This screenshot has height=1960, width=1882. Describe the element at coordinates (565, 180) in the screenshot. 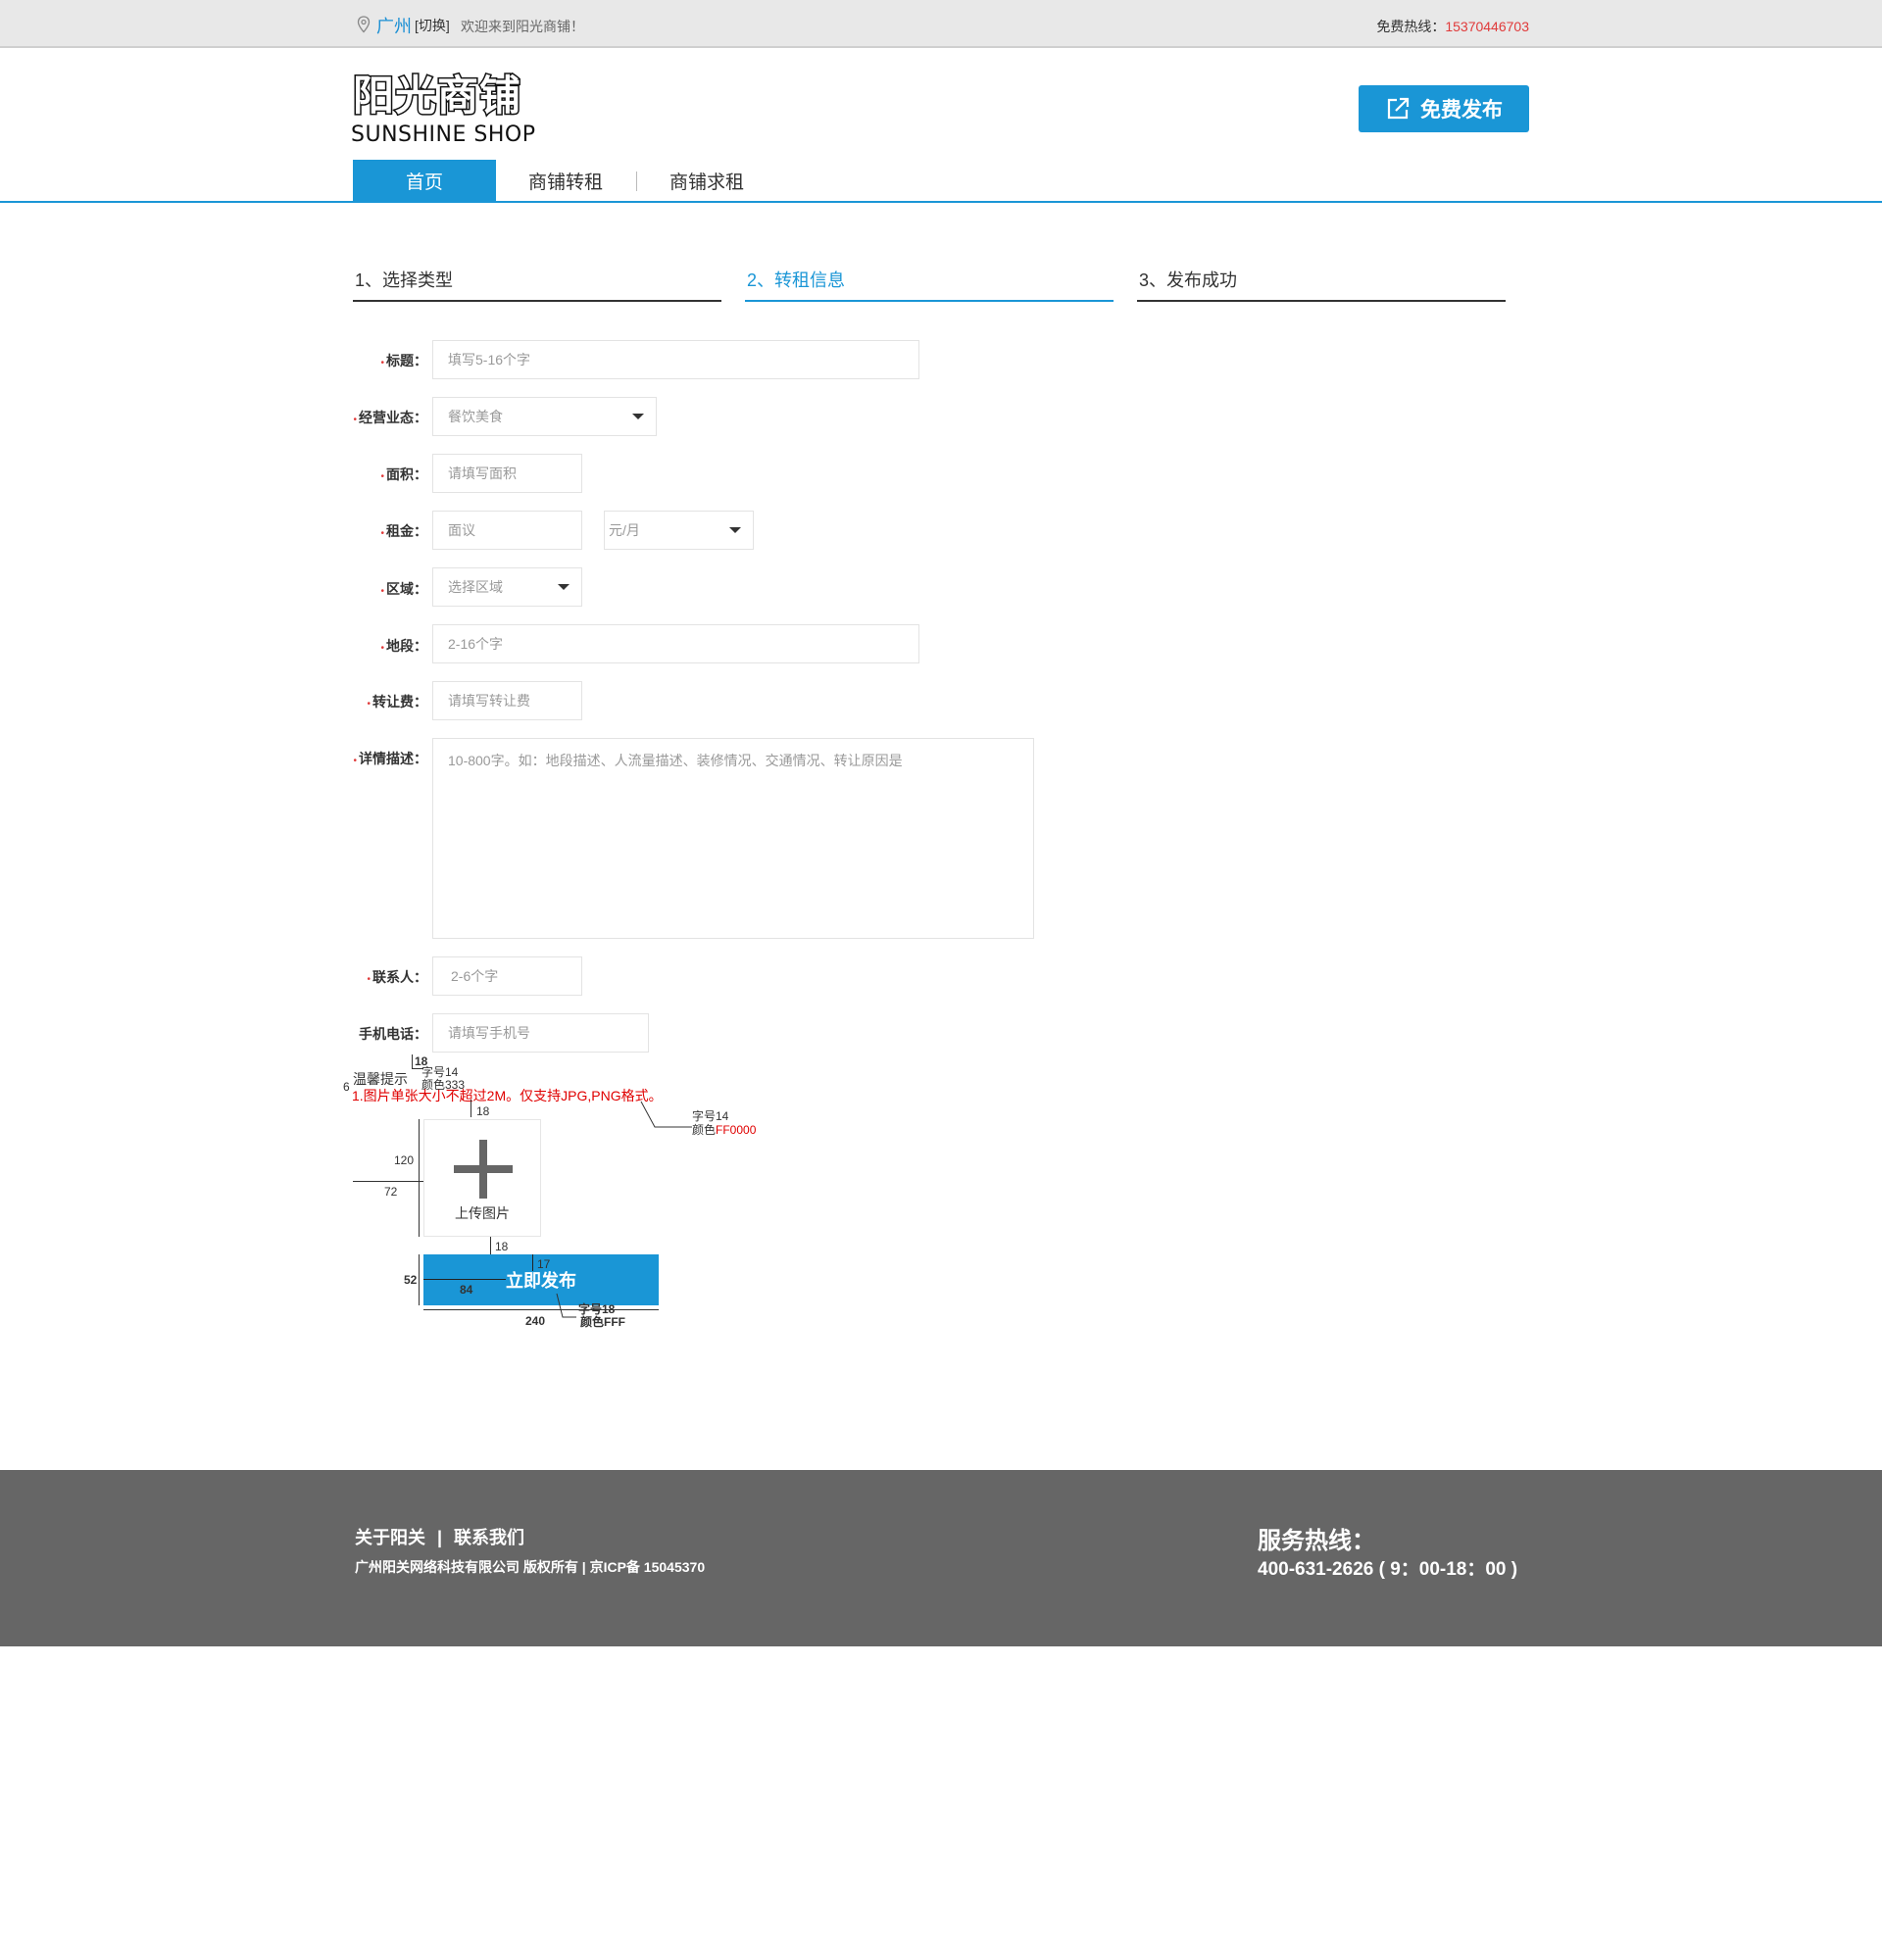

I see `nav-item-shop-transfer: 商铺转租` at that location.